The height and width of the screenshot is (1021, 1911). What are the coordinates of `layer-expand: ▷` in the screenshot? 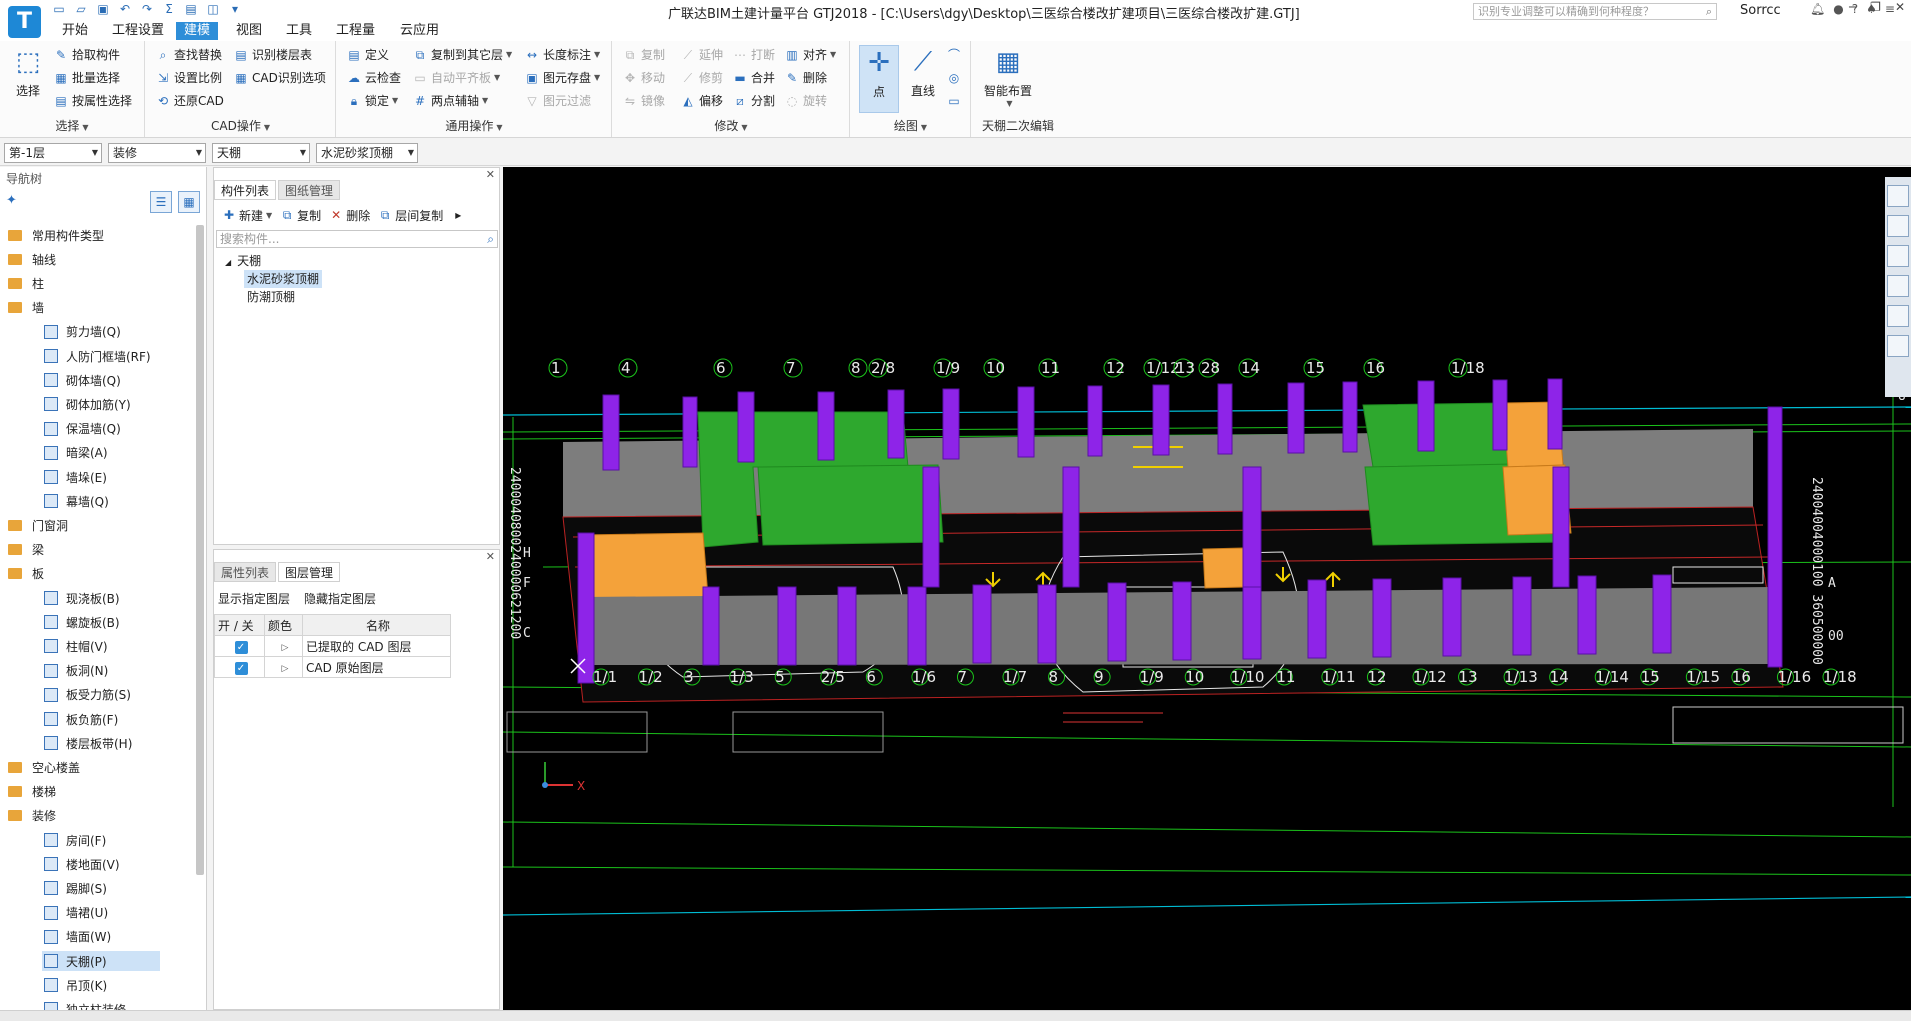 It's located at (283, 667).